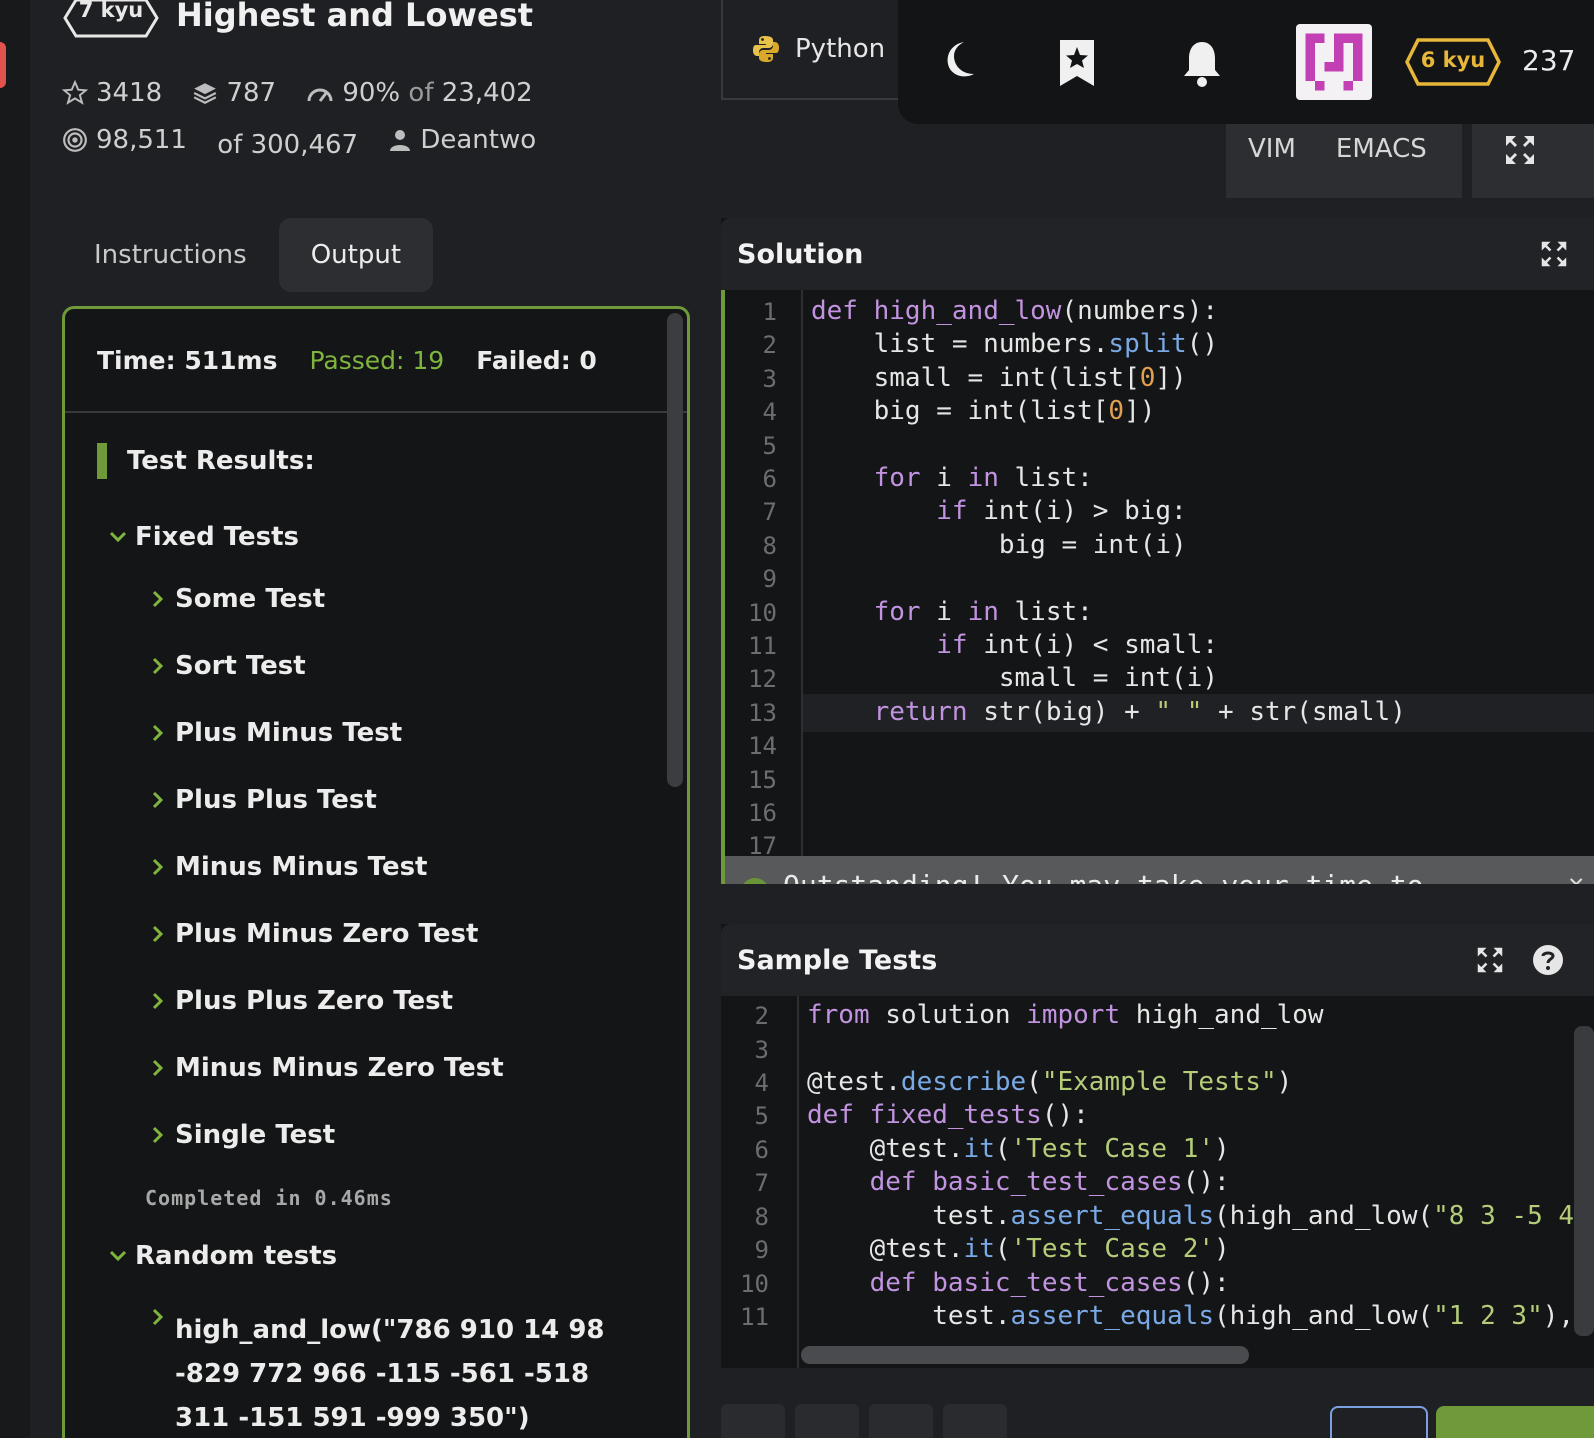  I want to click on sample-tests-header: Sample Tests, so click(1157, 960).